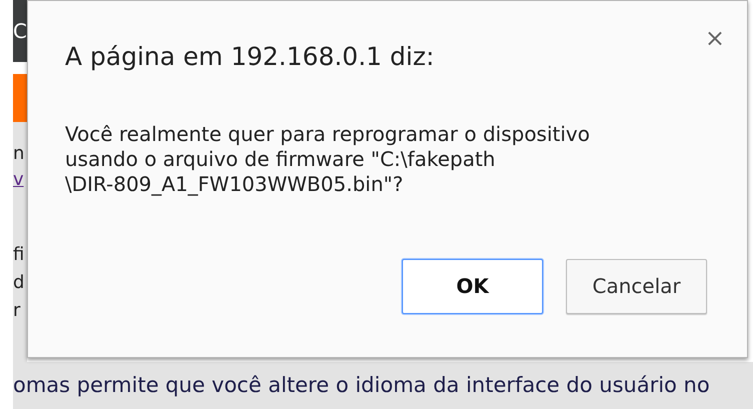  What do you see at coordinates (472, 286) in the screenshot?
I see `dialog-button: OK` at bounding box center [472, 286].